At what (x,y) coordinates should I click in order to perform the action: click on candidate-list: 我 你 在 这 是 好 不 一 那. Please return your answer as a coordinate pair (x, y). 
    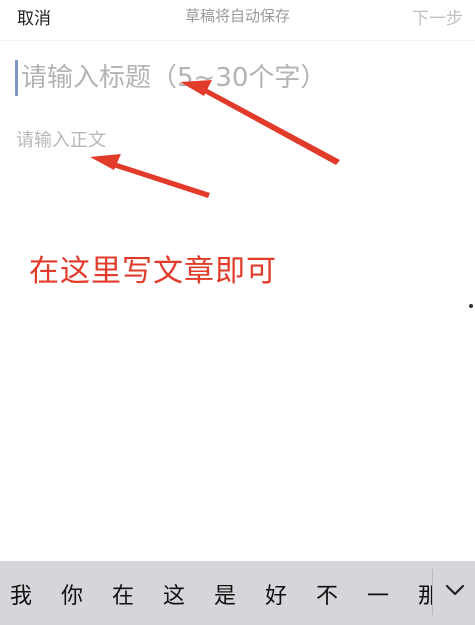
    Looking at the image, I should click on (216, 593).